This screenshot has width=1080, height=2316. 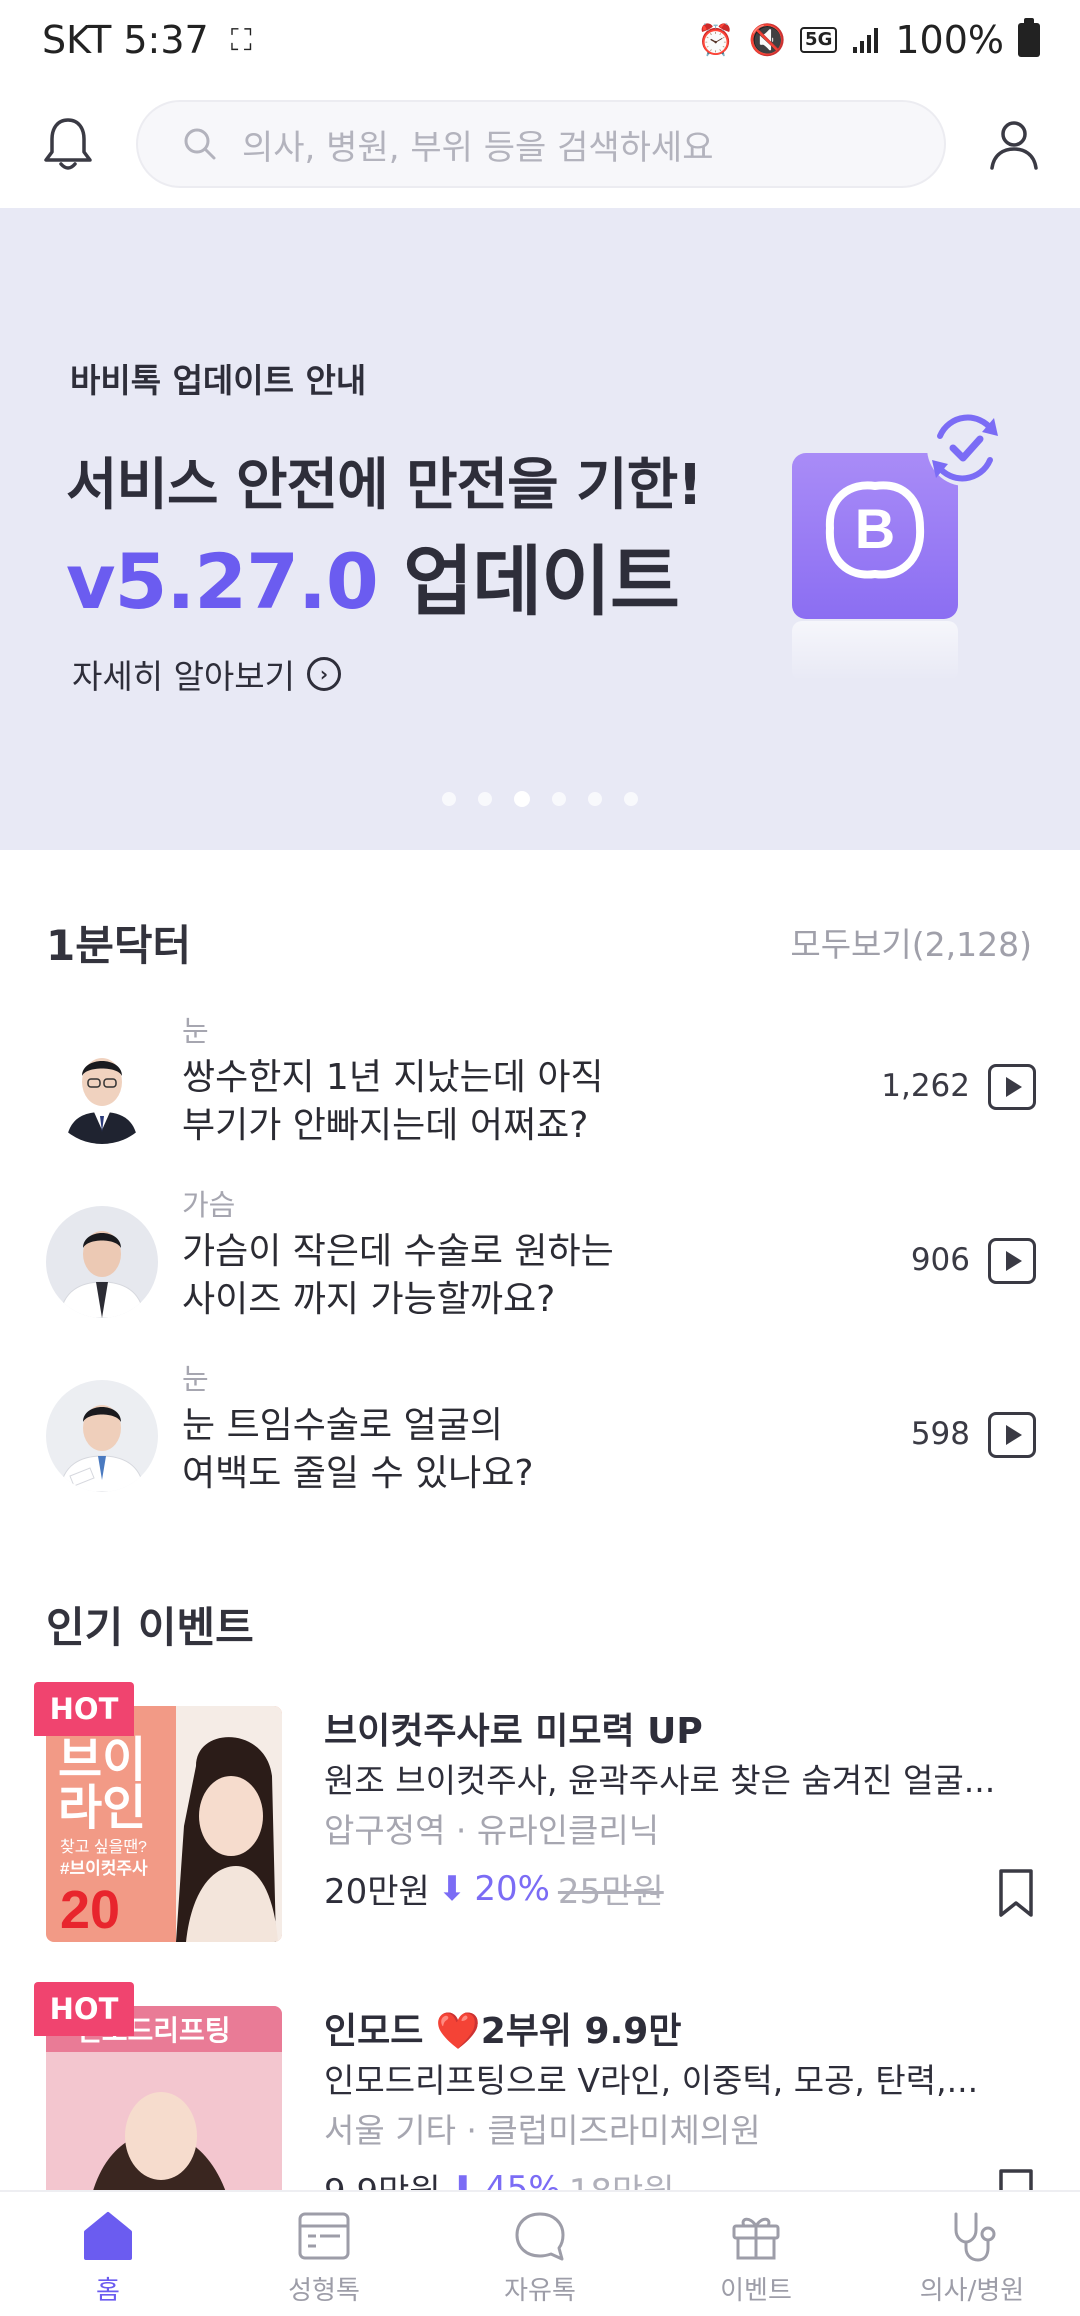 I want to click on view-all-link: 모두보기(2,128), so click(x=911, y=942).